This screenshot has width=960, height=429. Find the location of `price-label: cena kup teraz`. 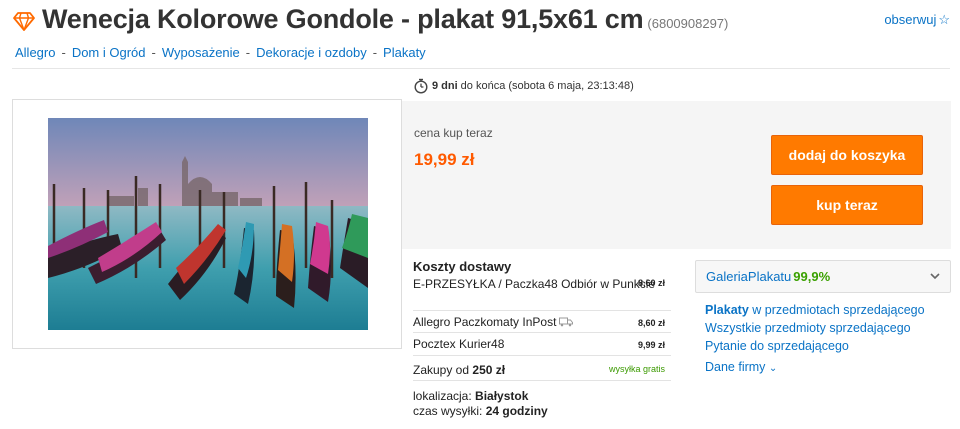

price-label: cena kup teraz is located at coordinates (453, 133).